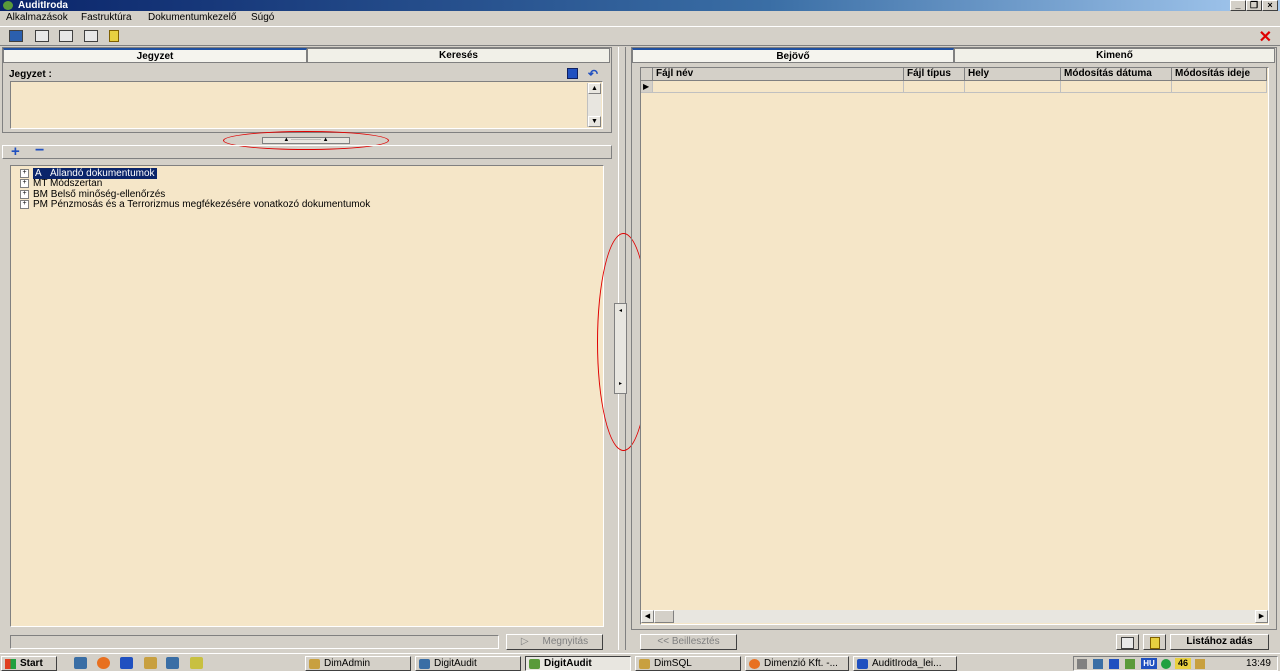 Image resolution: width=1280 pixels, height=671 pixels. What do you see at coordinates (30, 74) in the screenshot?
I see `note-label: Jegyzet :` at bounding box center [30, 74].